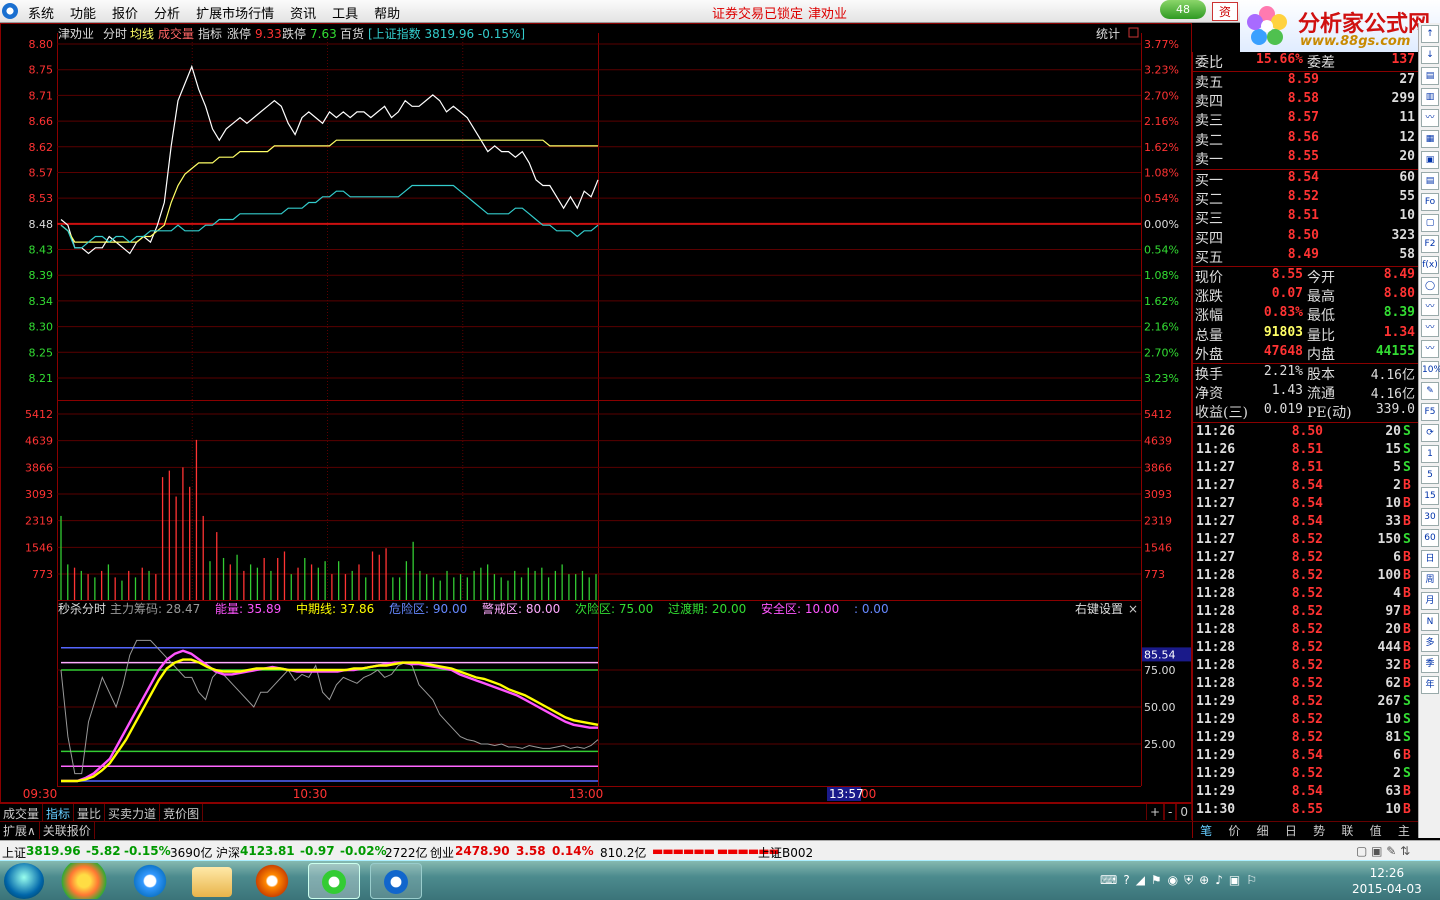  Describe the element at coordinates (345, 12) in the screenshot. I see `menu-tools: 工具` at that location.